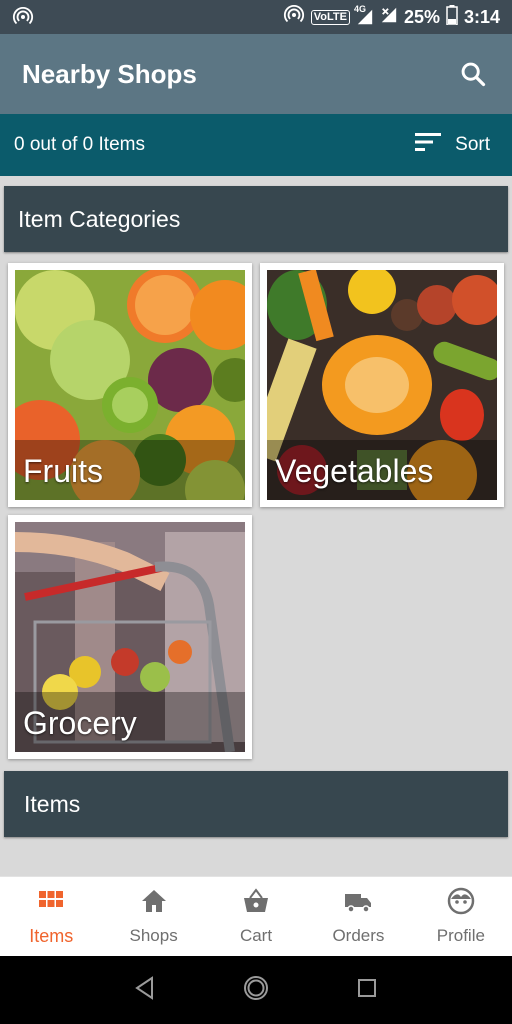  I want to click on home-circle-icon, so click(256, 990).